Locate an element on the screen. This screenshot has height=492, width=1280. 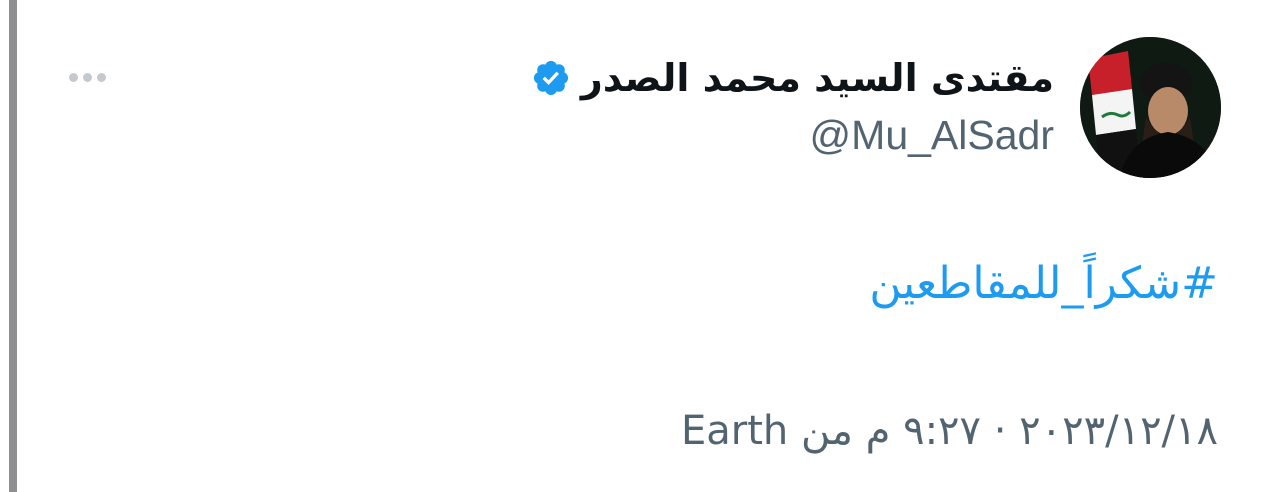
tweet-text: #شكراً_للمقاطعين is located at coordinates (1043, 283).